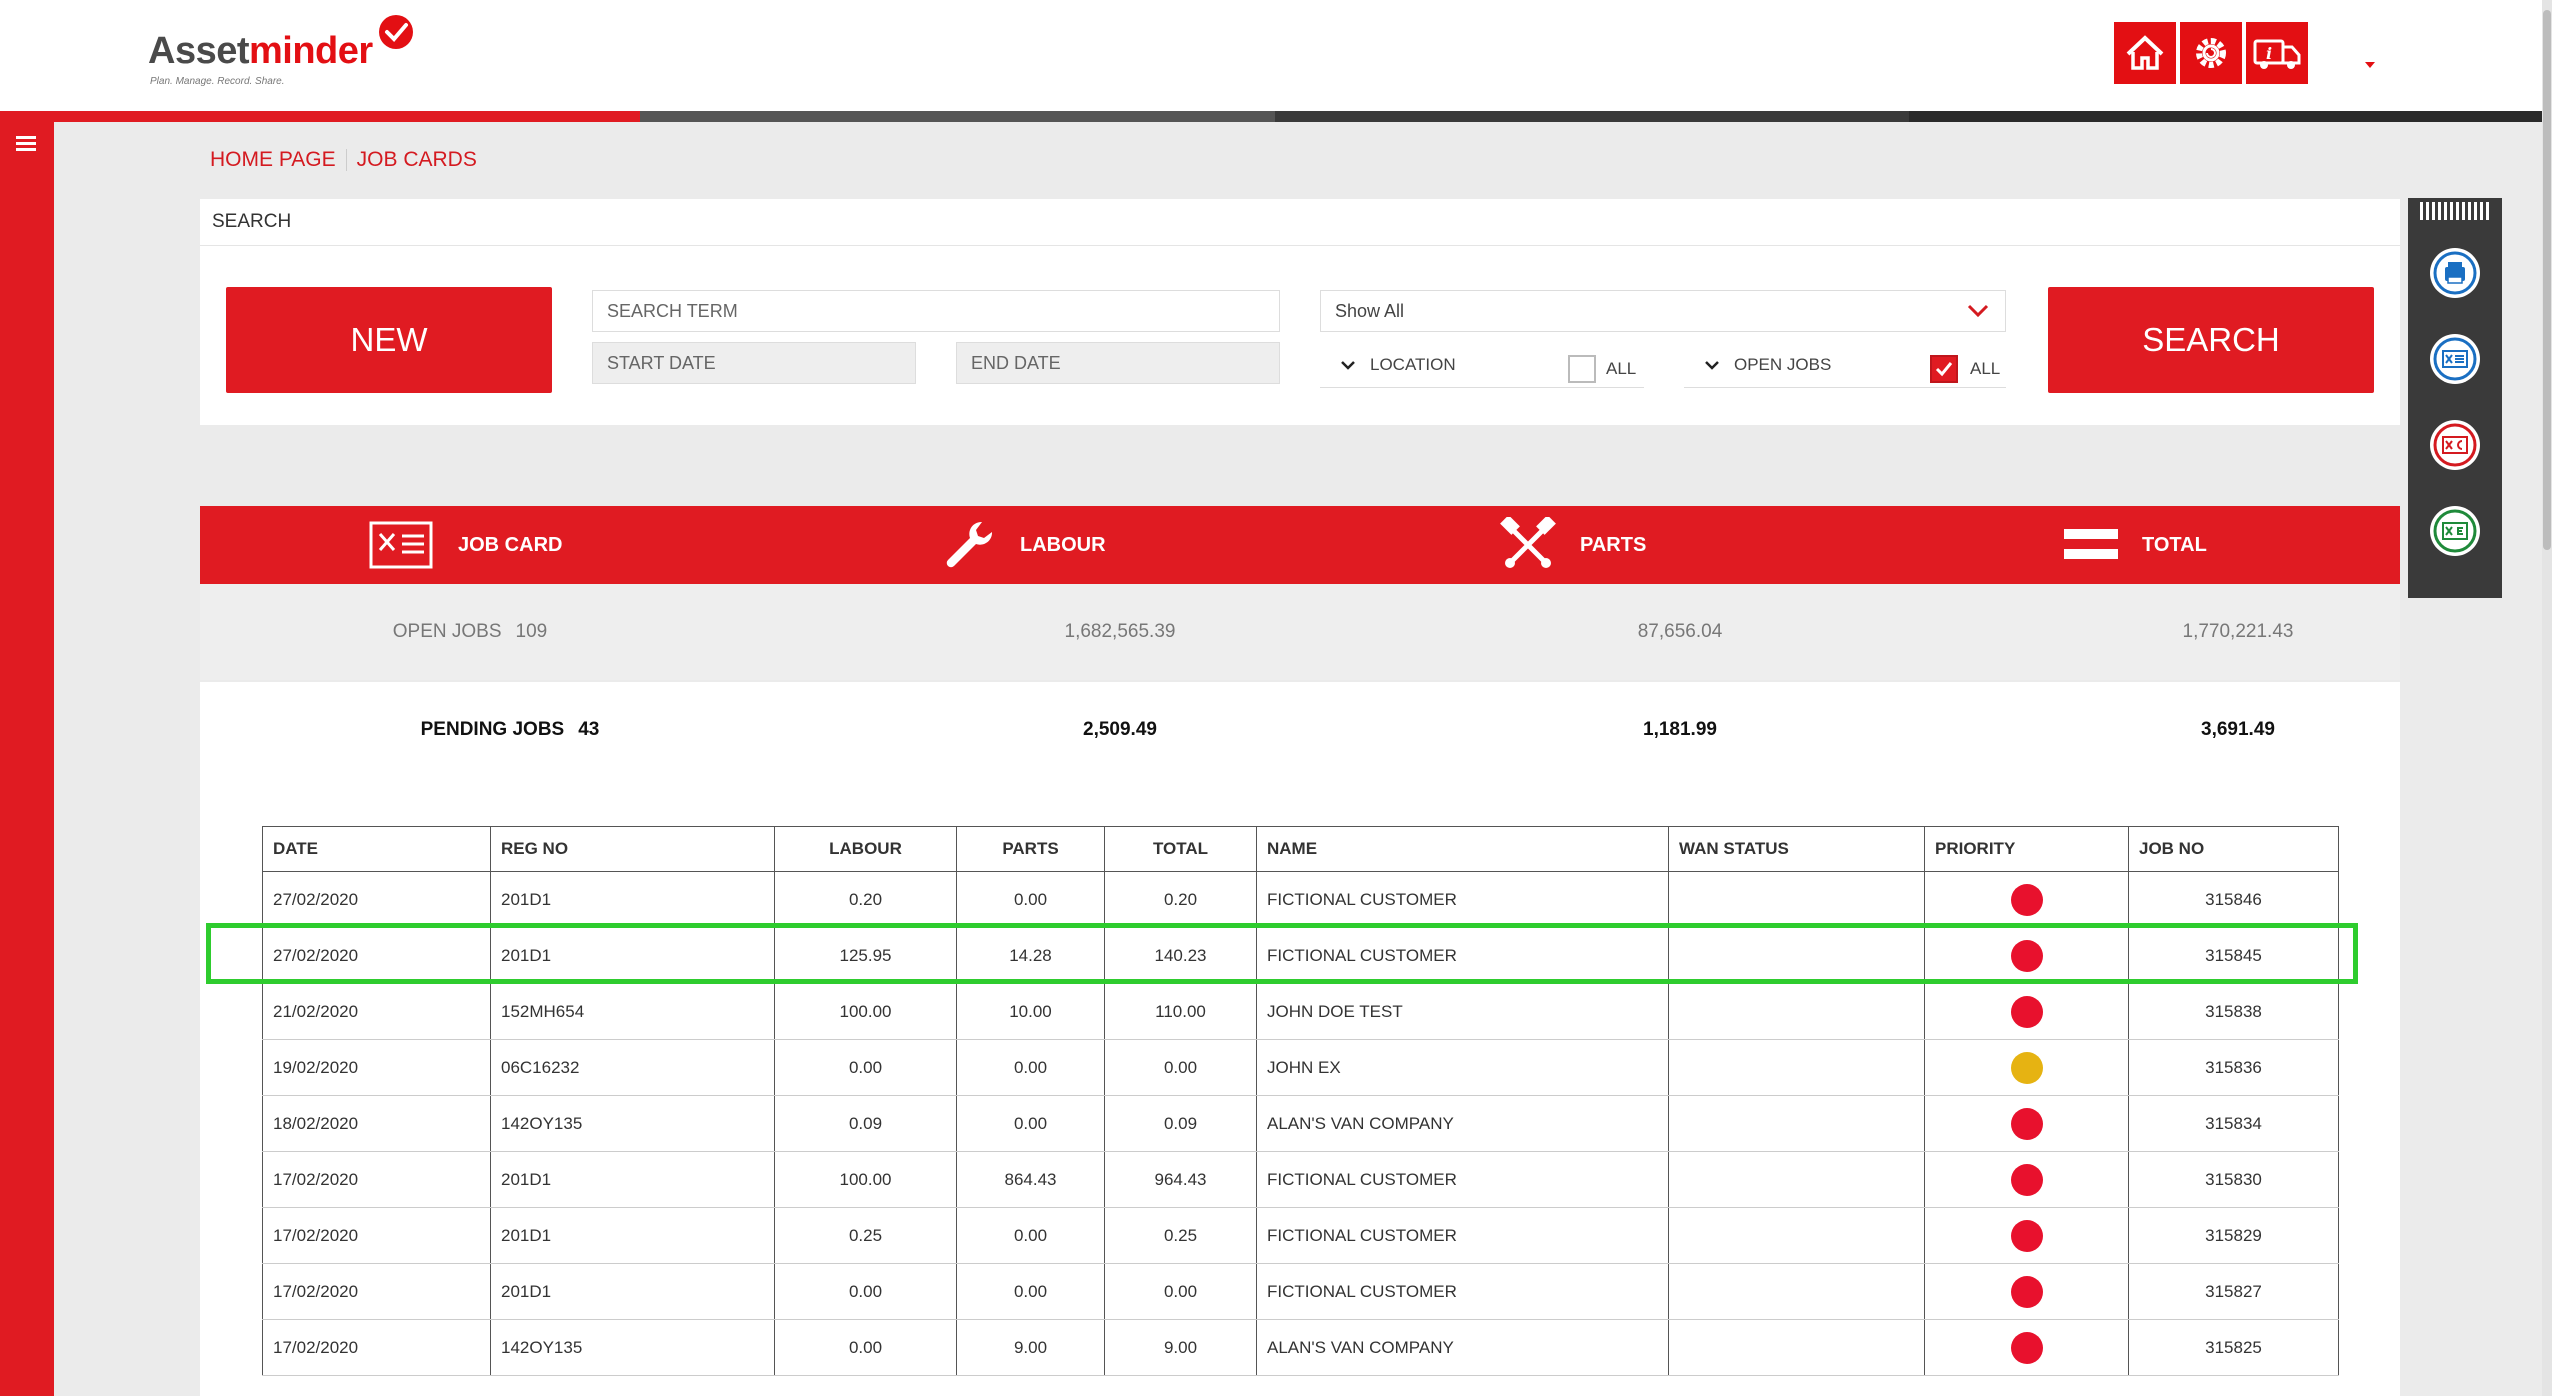 The width and height of the screenshot is (2552, 1396). I want to click on col-reg-no: REG NO, so click(632, 849).